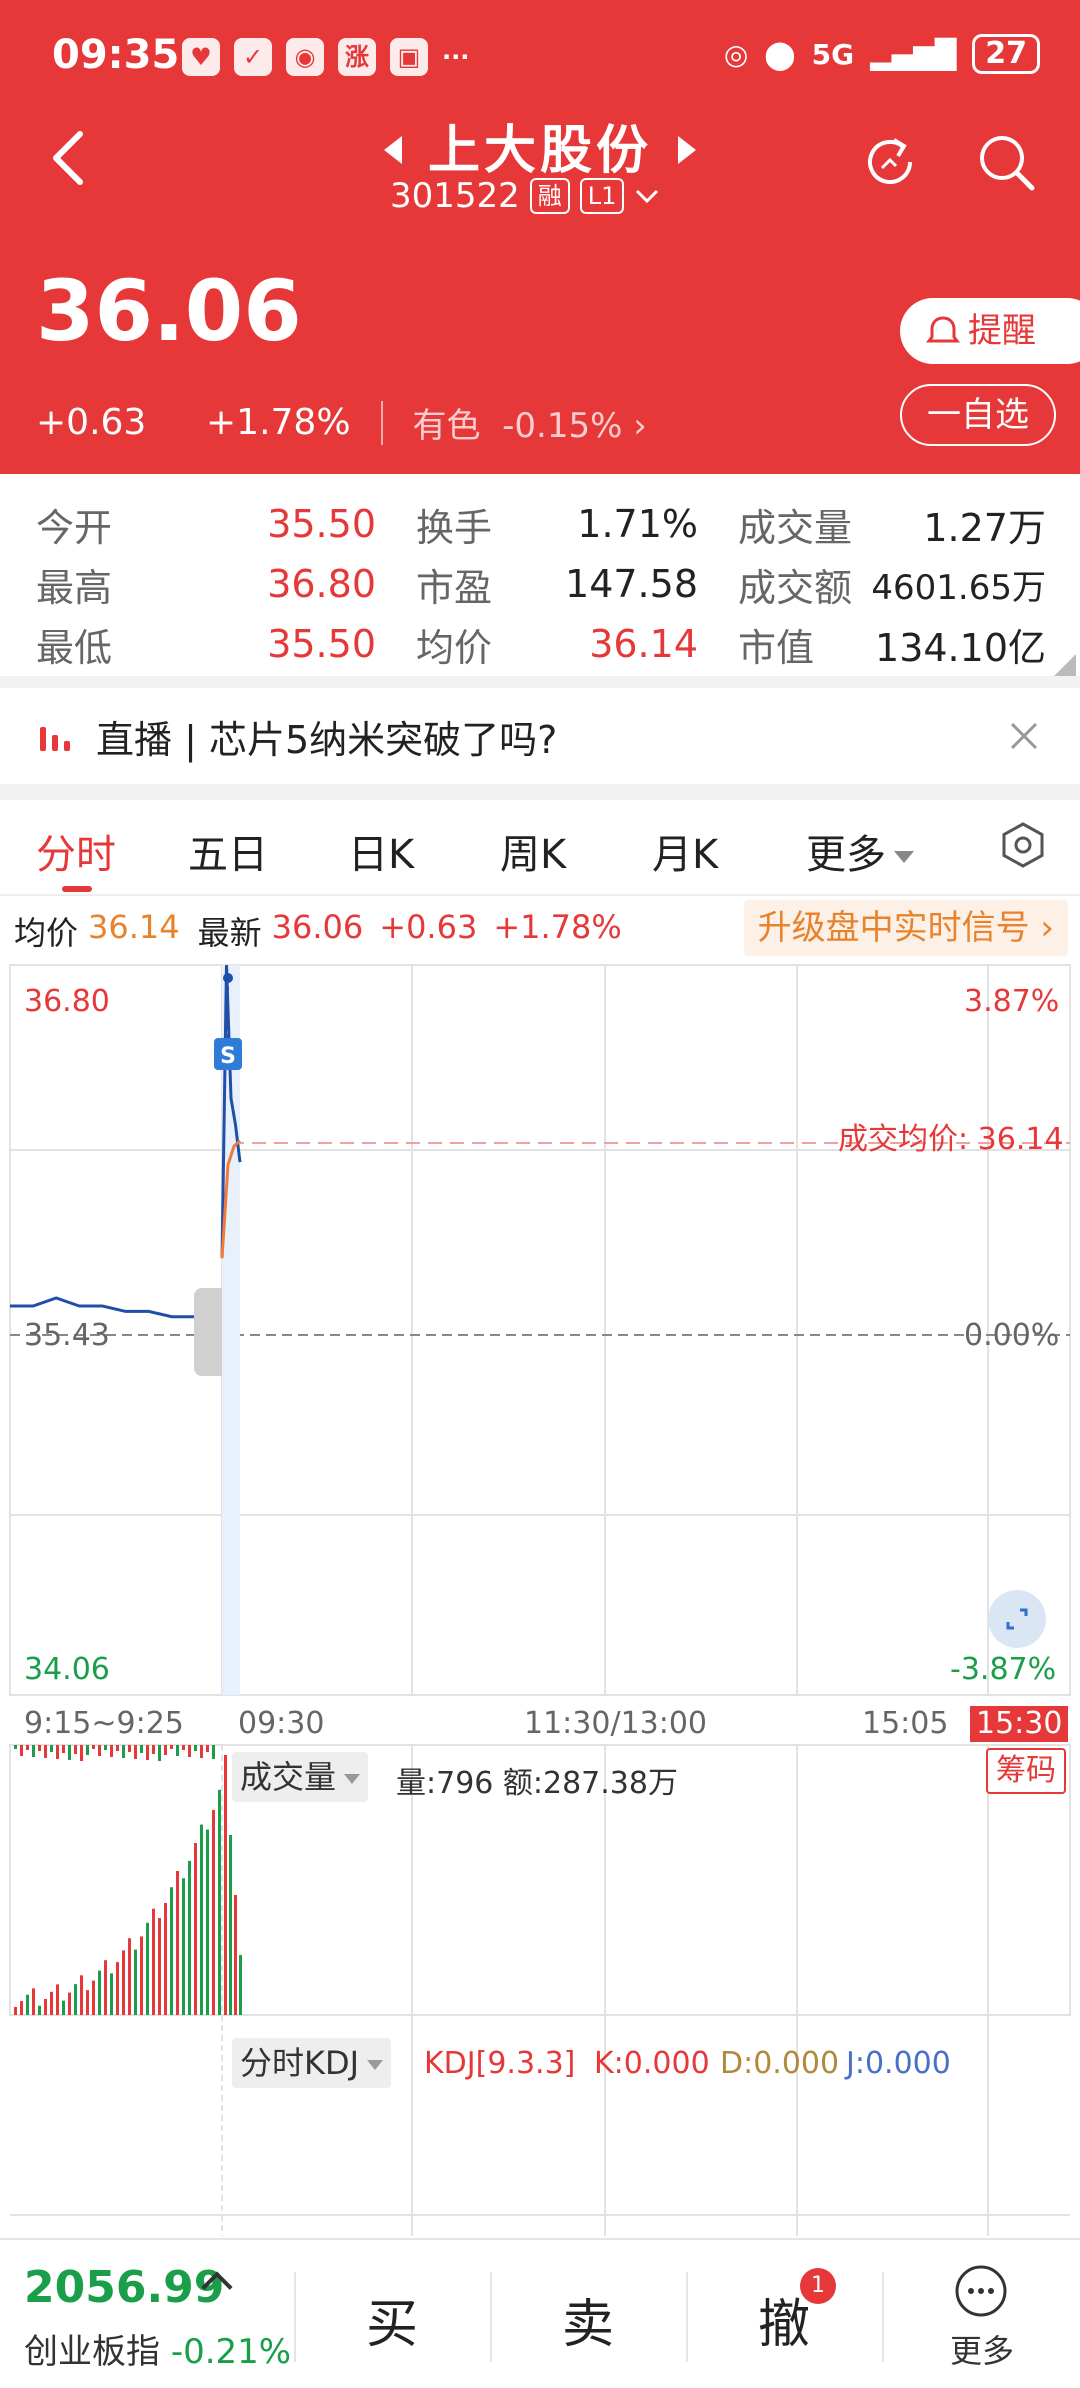 Image resolution: width=1080 pixels, height=2388 pixels. I want to click on settings-icon, so click(1023, 845).